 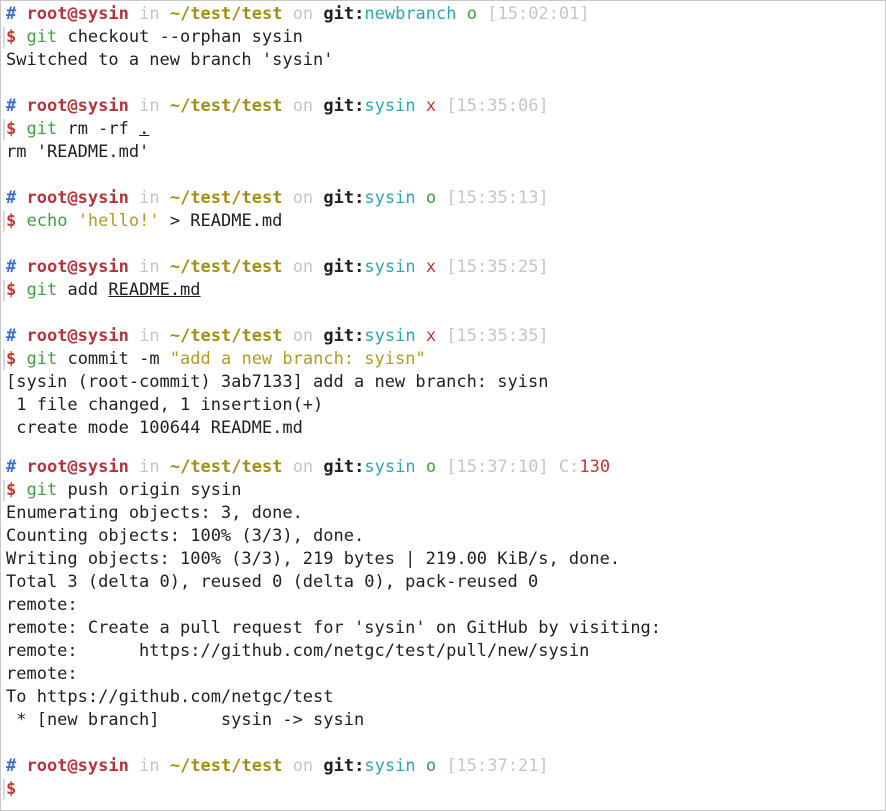 What do you see at coordinates (144, 221) in the screenshot?
I see `command-line: $ echo 'hello!' > README.md` at bounding box center [144, 221].